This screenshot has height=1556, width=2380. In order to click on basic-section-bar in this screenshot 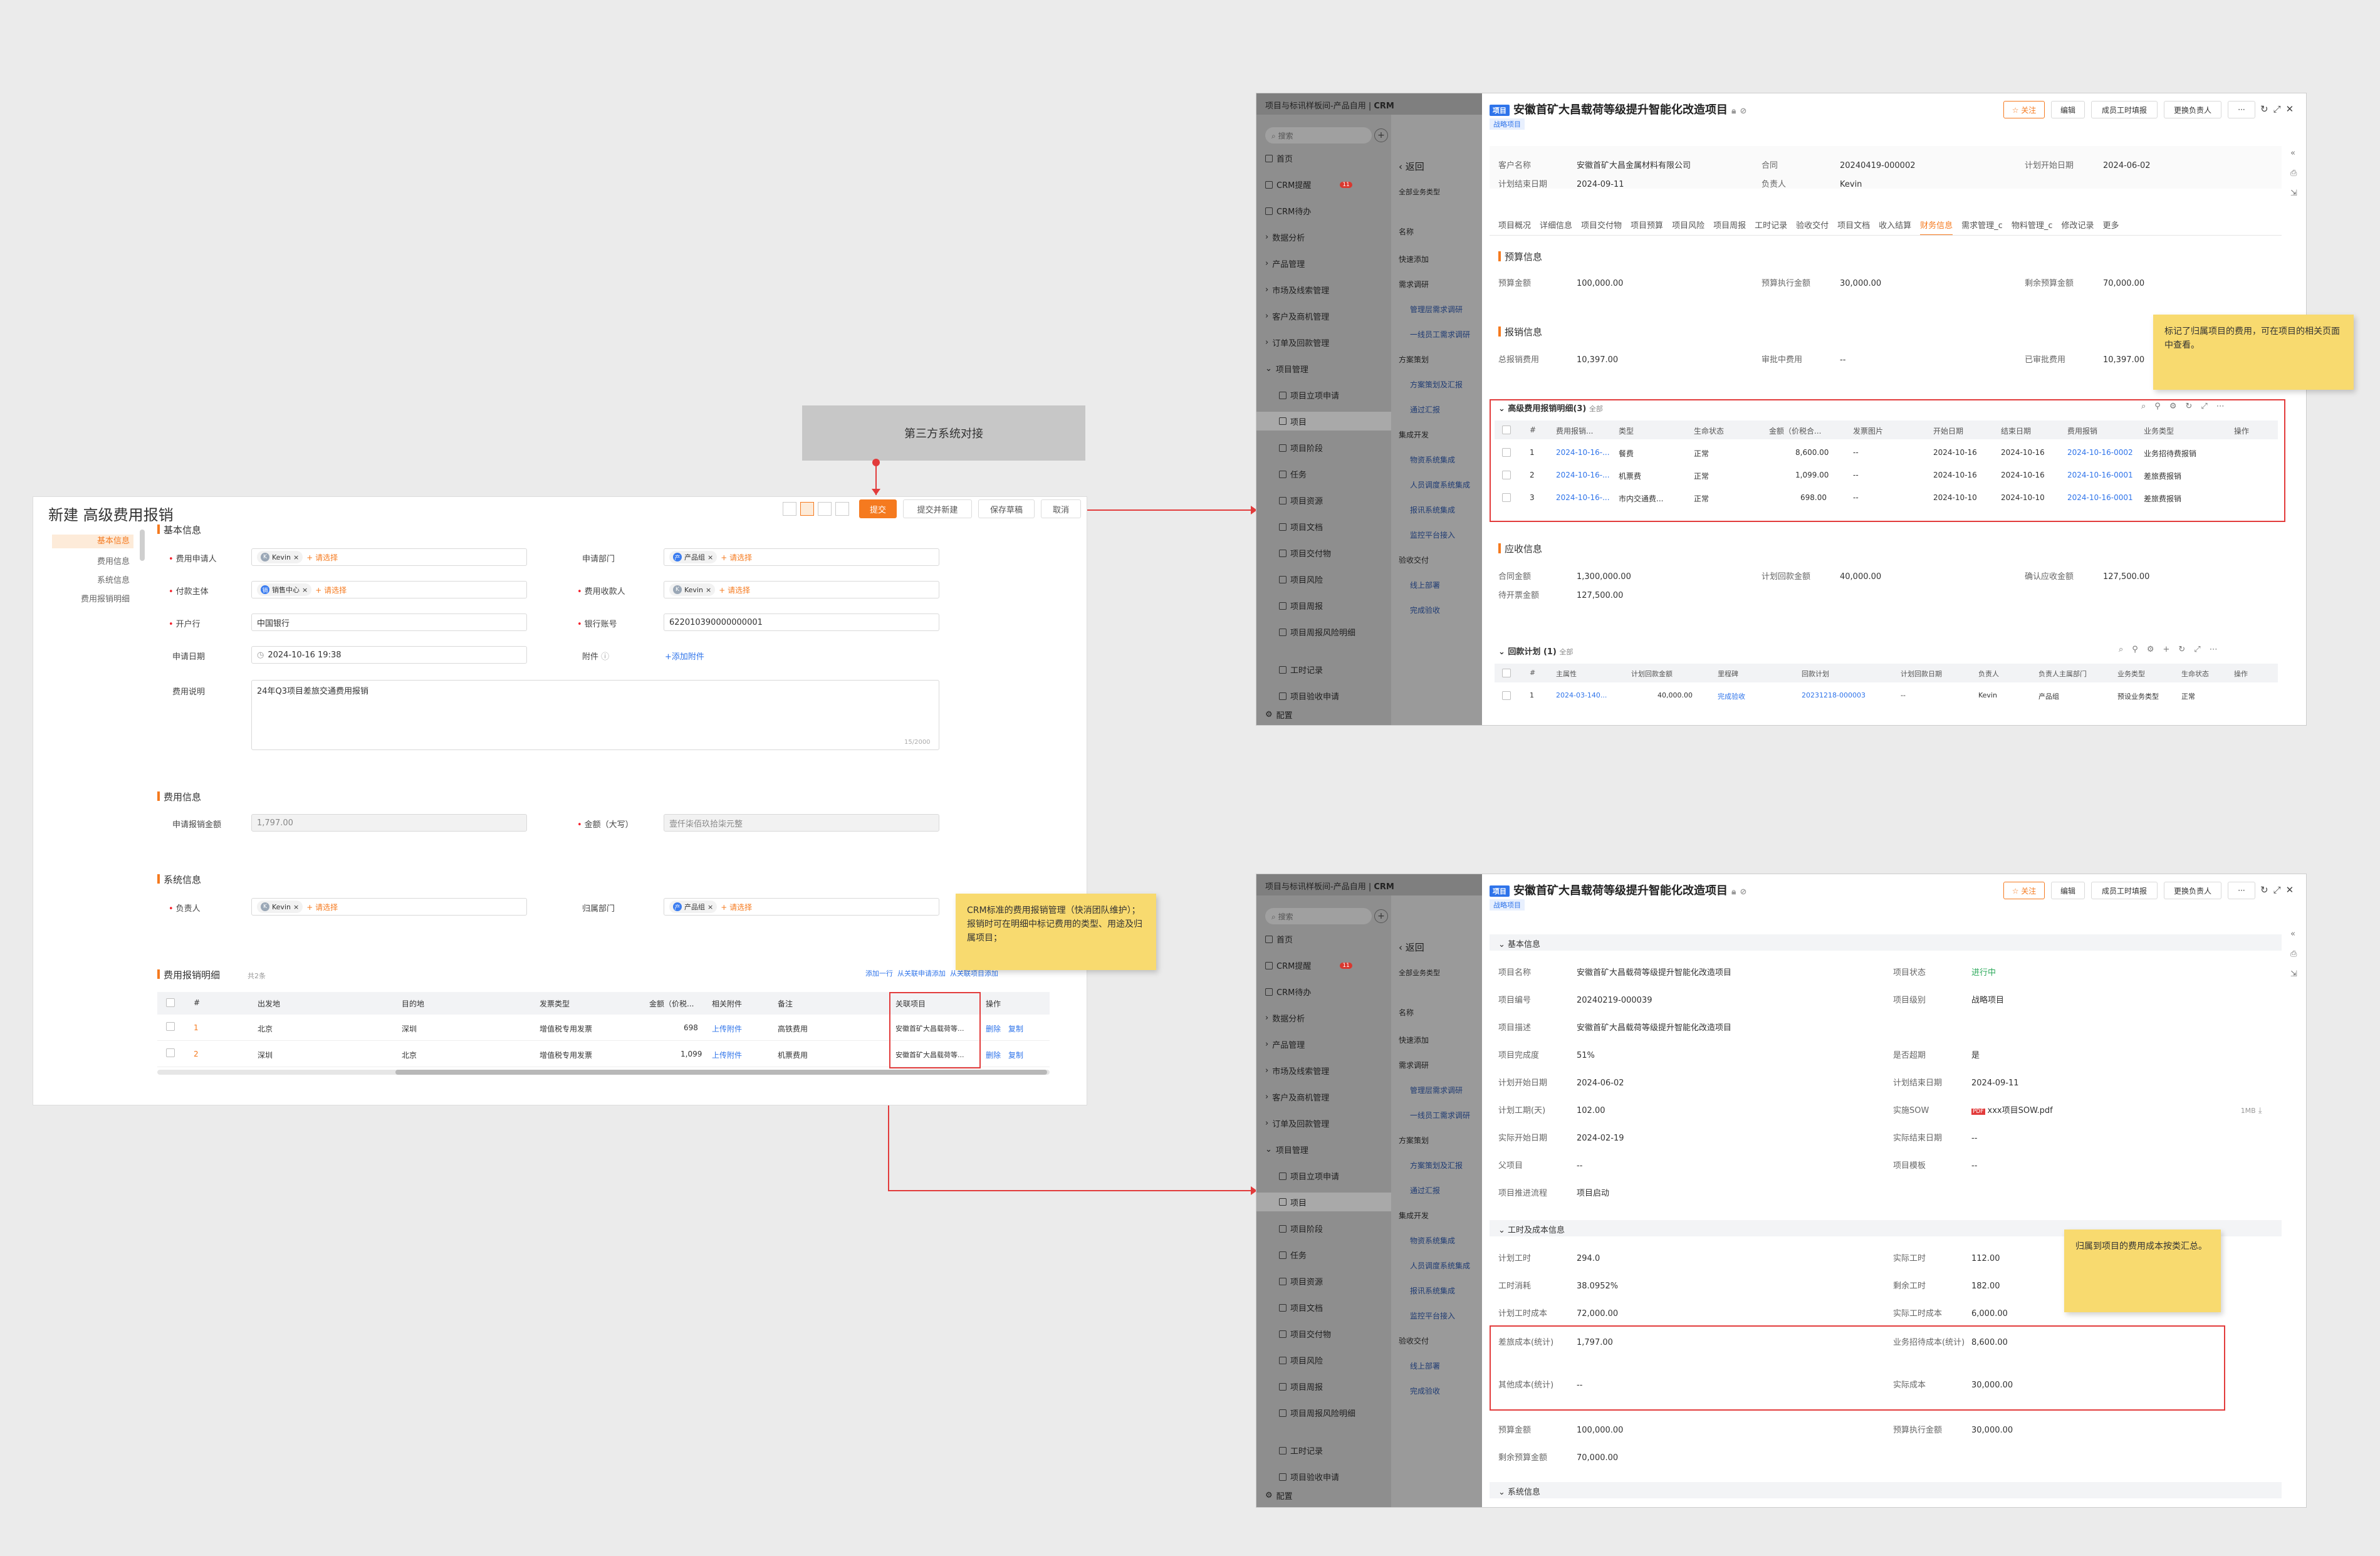, I will do `click(1886, 942)`.